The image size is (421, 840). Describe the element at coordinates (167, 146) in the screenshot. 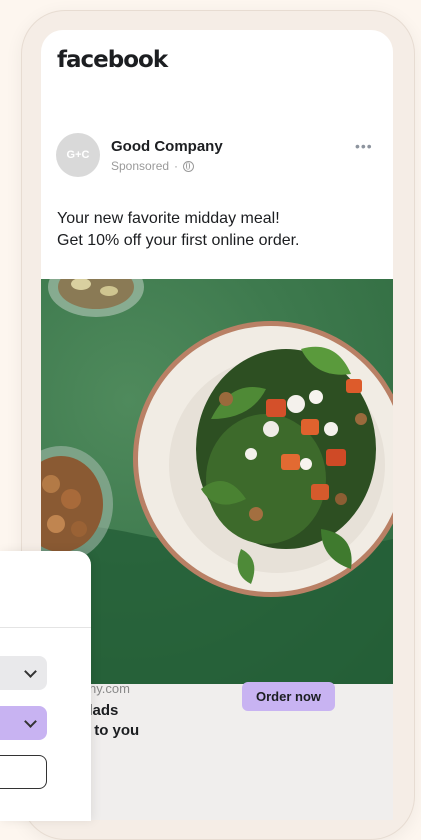

I see `page-name-link: Good Company` at that location.